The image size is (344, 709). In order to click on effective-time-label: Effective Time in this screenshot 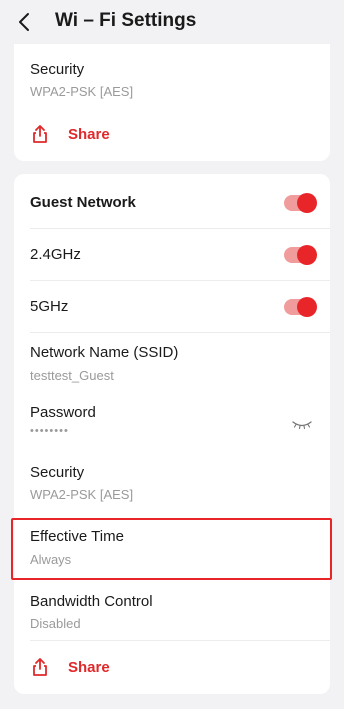, I will do `click(77, 536)`.